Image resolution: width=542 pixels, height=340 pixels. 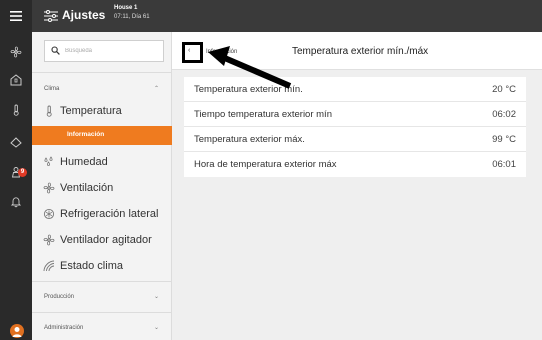 What do you see at coordinates (504, 164) in the screenshot?
I see `row-value: 06:01` at bounding box center [504, 164].